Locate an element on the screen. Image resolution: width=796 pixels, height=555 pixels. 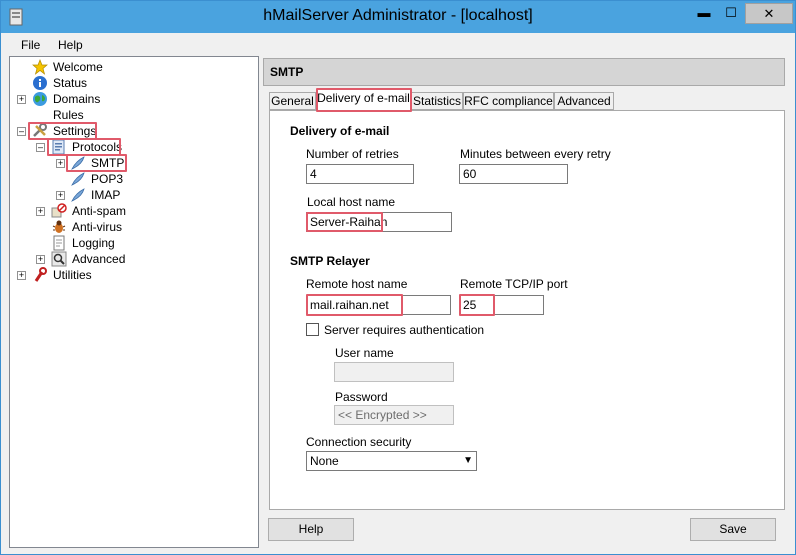
tree-label-logging: Logging is located at coordinates (93, 243).